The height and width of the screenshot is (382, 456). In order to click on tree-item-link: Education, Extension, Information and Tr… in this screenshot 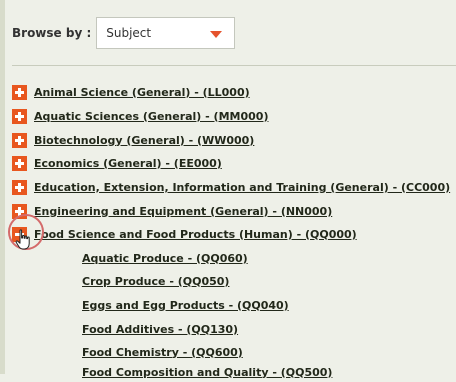, I will do `click(242, 187)`.